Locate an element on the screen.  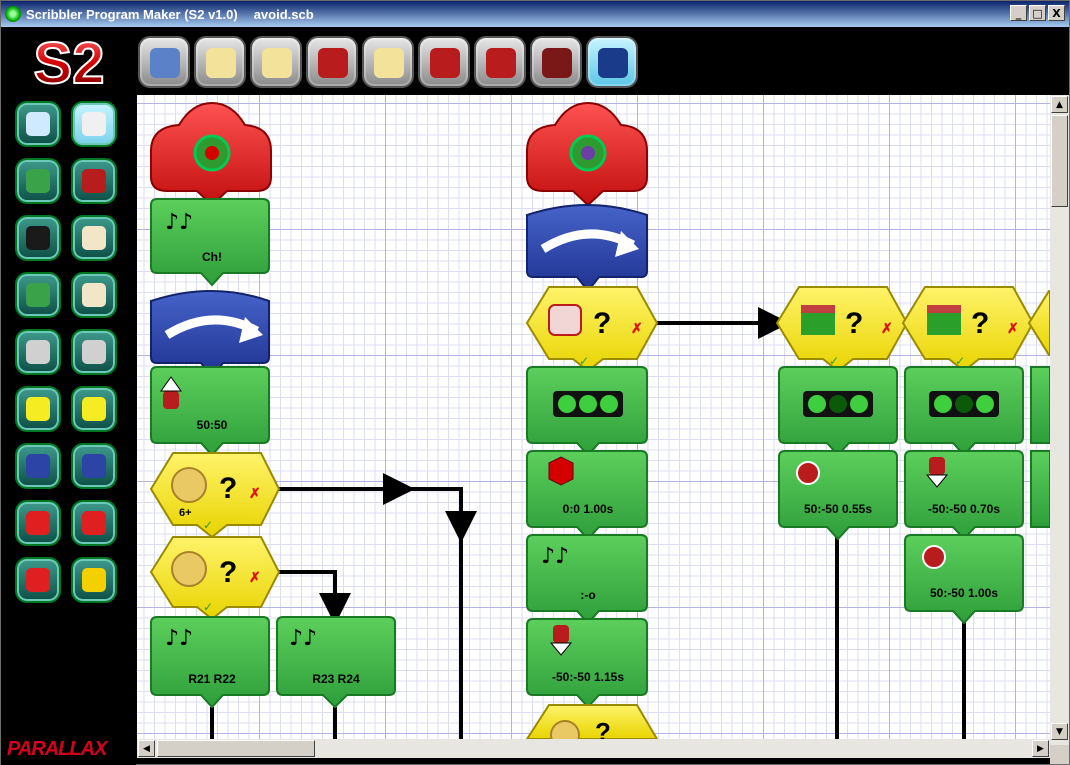
and-condition-tool-button is located at coordinates (94, 409).